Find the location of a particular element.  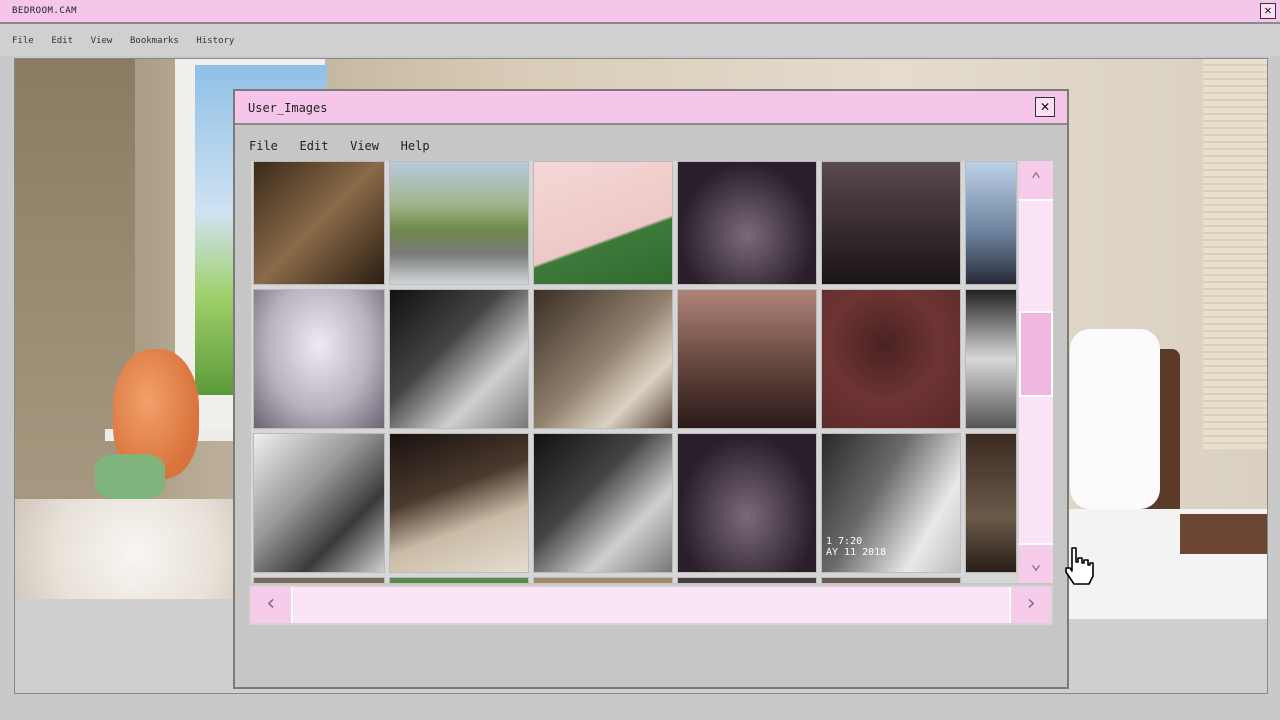

outer-menubar: File Edit View Bookmarks History is located at coordinates (640, 40).